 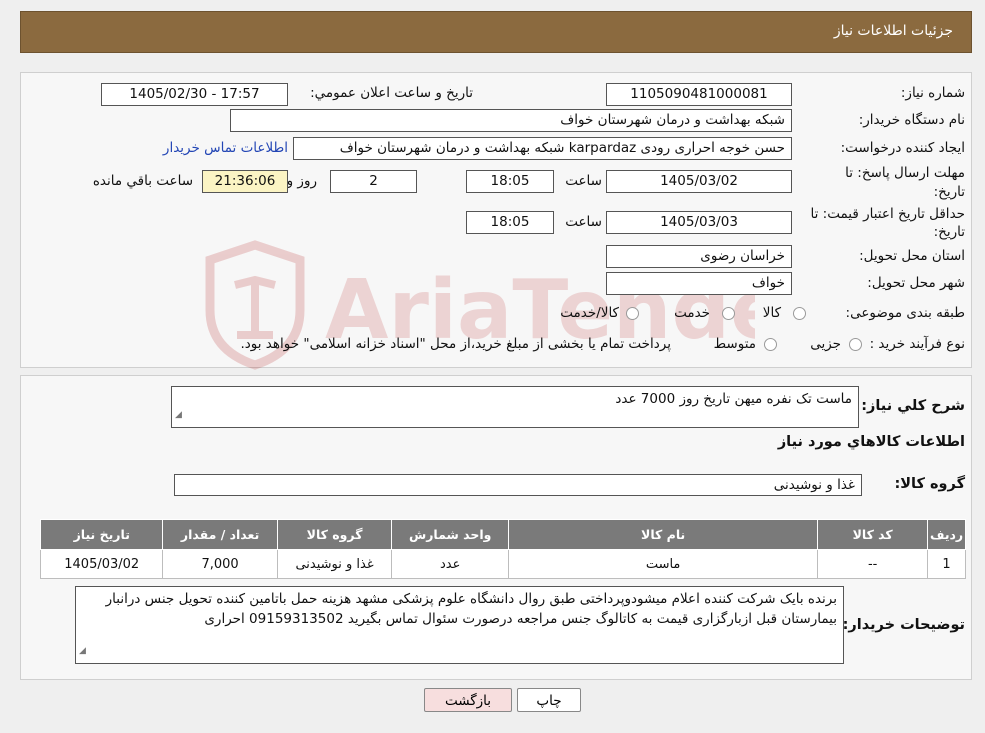 I want to click on process-option-medium: متوسط, so click(x=734, y=344).